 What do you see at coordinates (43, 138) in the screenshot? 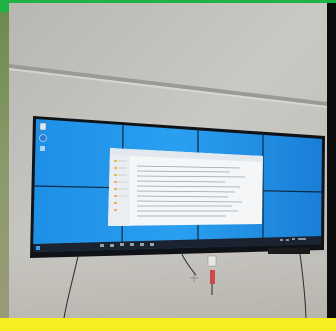
I see `browser-icon` at bounding box center [43, 138].